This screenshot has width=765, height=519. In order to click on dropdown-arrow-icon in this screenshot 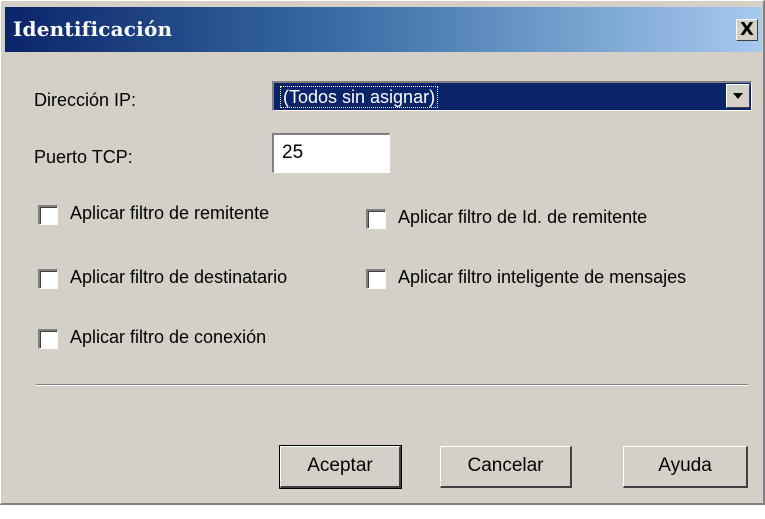, I will do `click(738, 96)`.